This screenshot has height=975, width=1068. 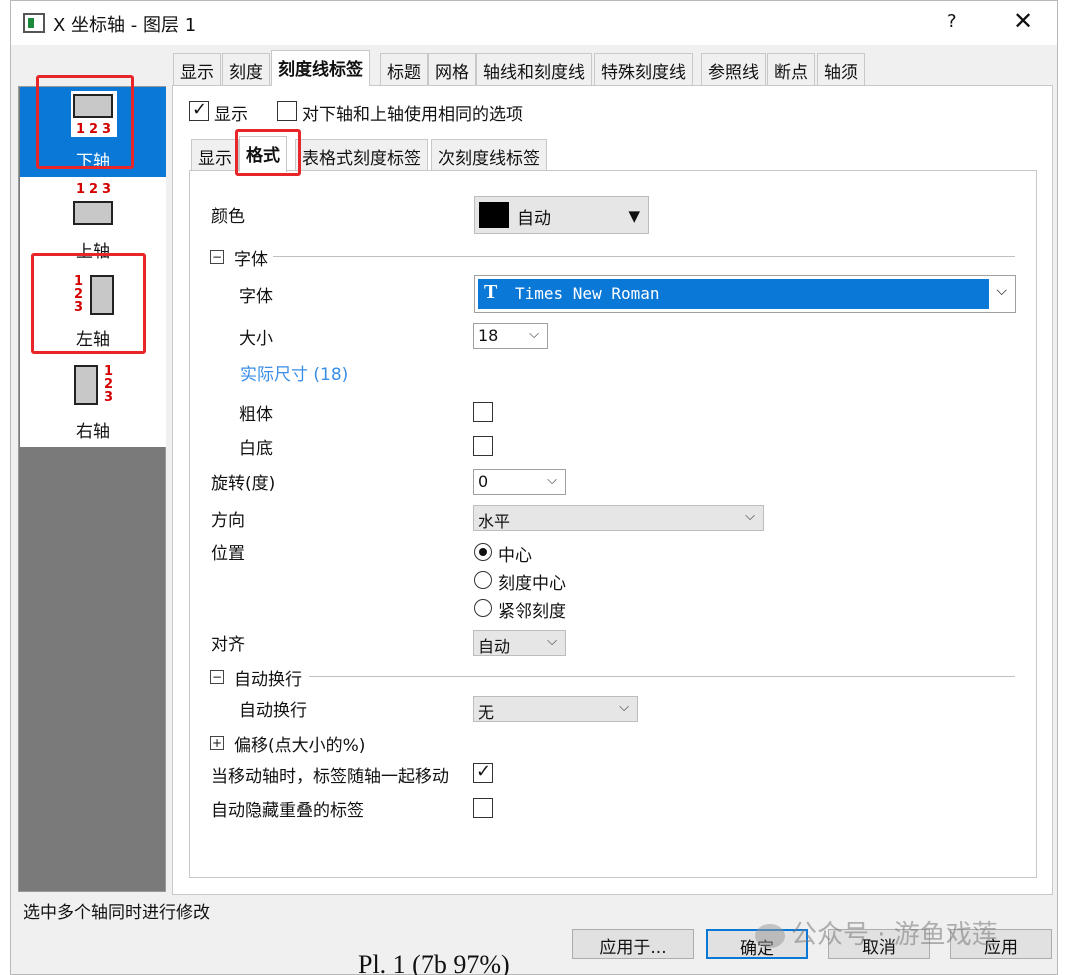 What do you see at coordinates (515, 556) in the screenshot?
I see `position-center-label: 中心` at bounding box center [515, 556].